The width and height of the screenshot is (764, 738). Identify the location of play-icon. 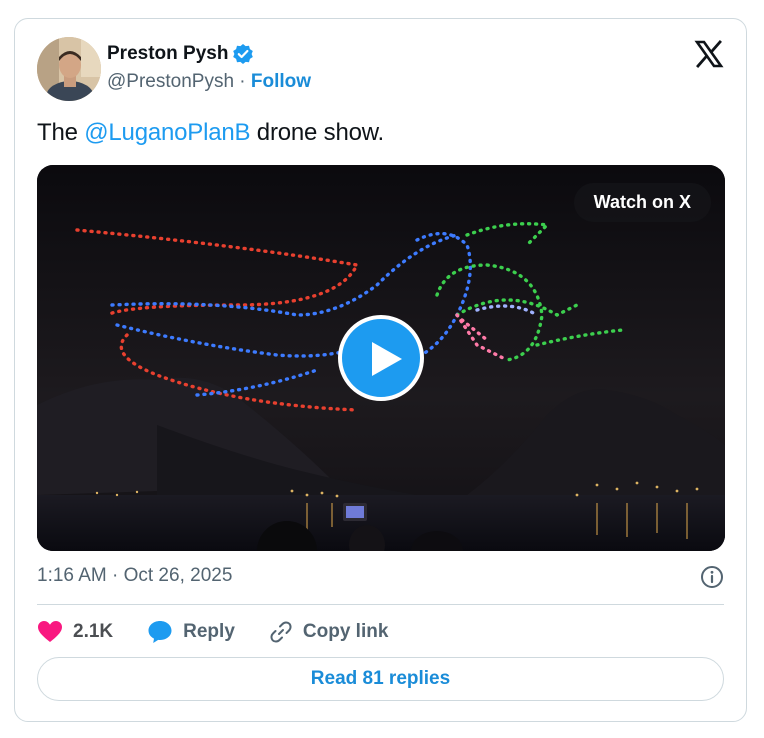
(387, 359).